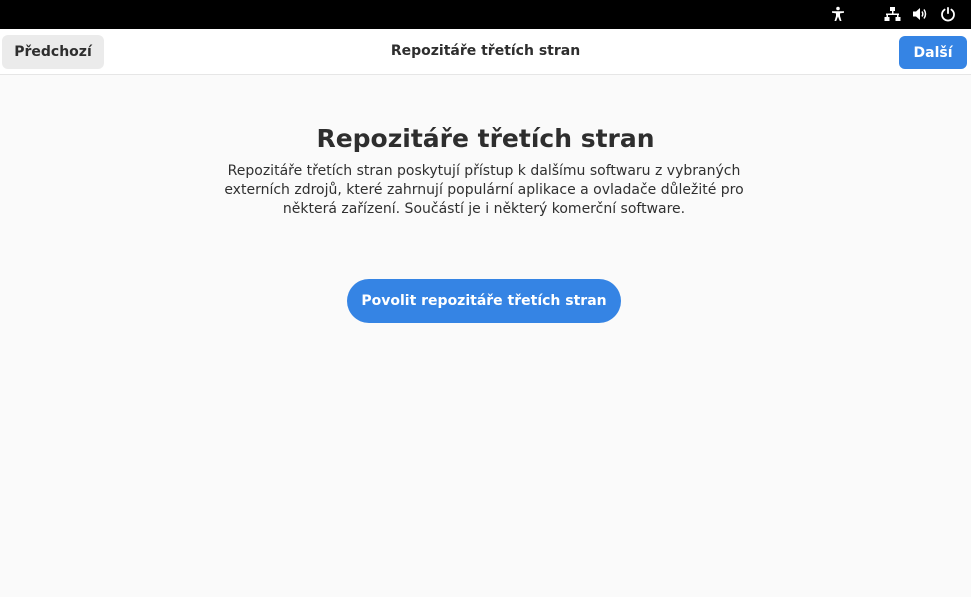  I want to click on header-bar: Předchozí Repozitáře třetích stran Další, so click(485, 52).